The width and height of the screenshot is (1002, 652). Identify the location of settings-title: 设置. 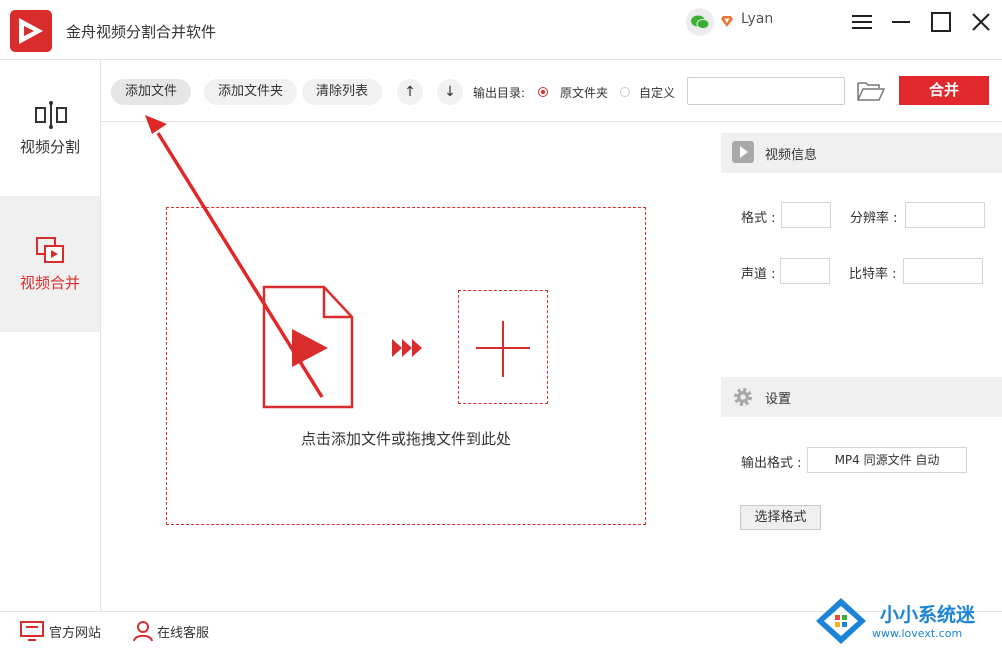
(778, 399).